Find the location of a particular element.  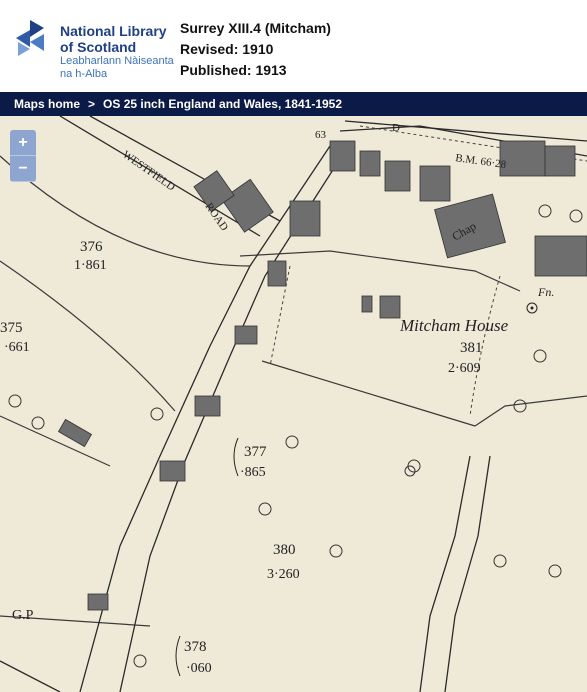

parcel-number: 376 is located at coordinates (91, 247).